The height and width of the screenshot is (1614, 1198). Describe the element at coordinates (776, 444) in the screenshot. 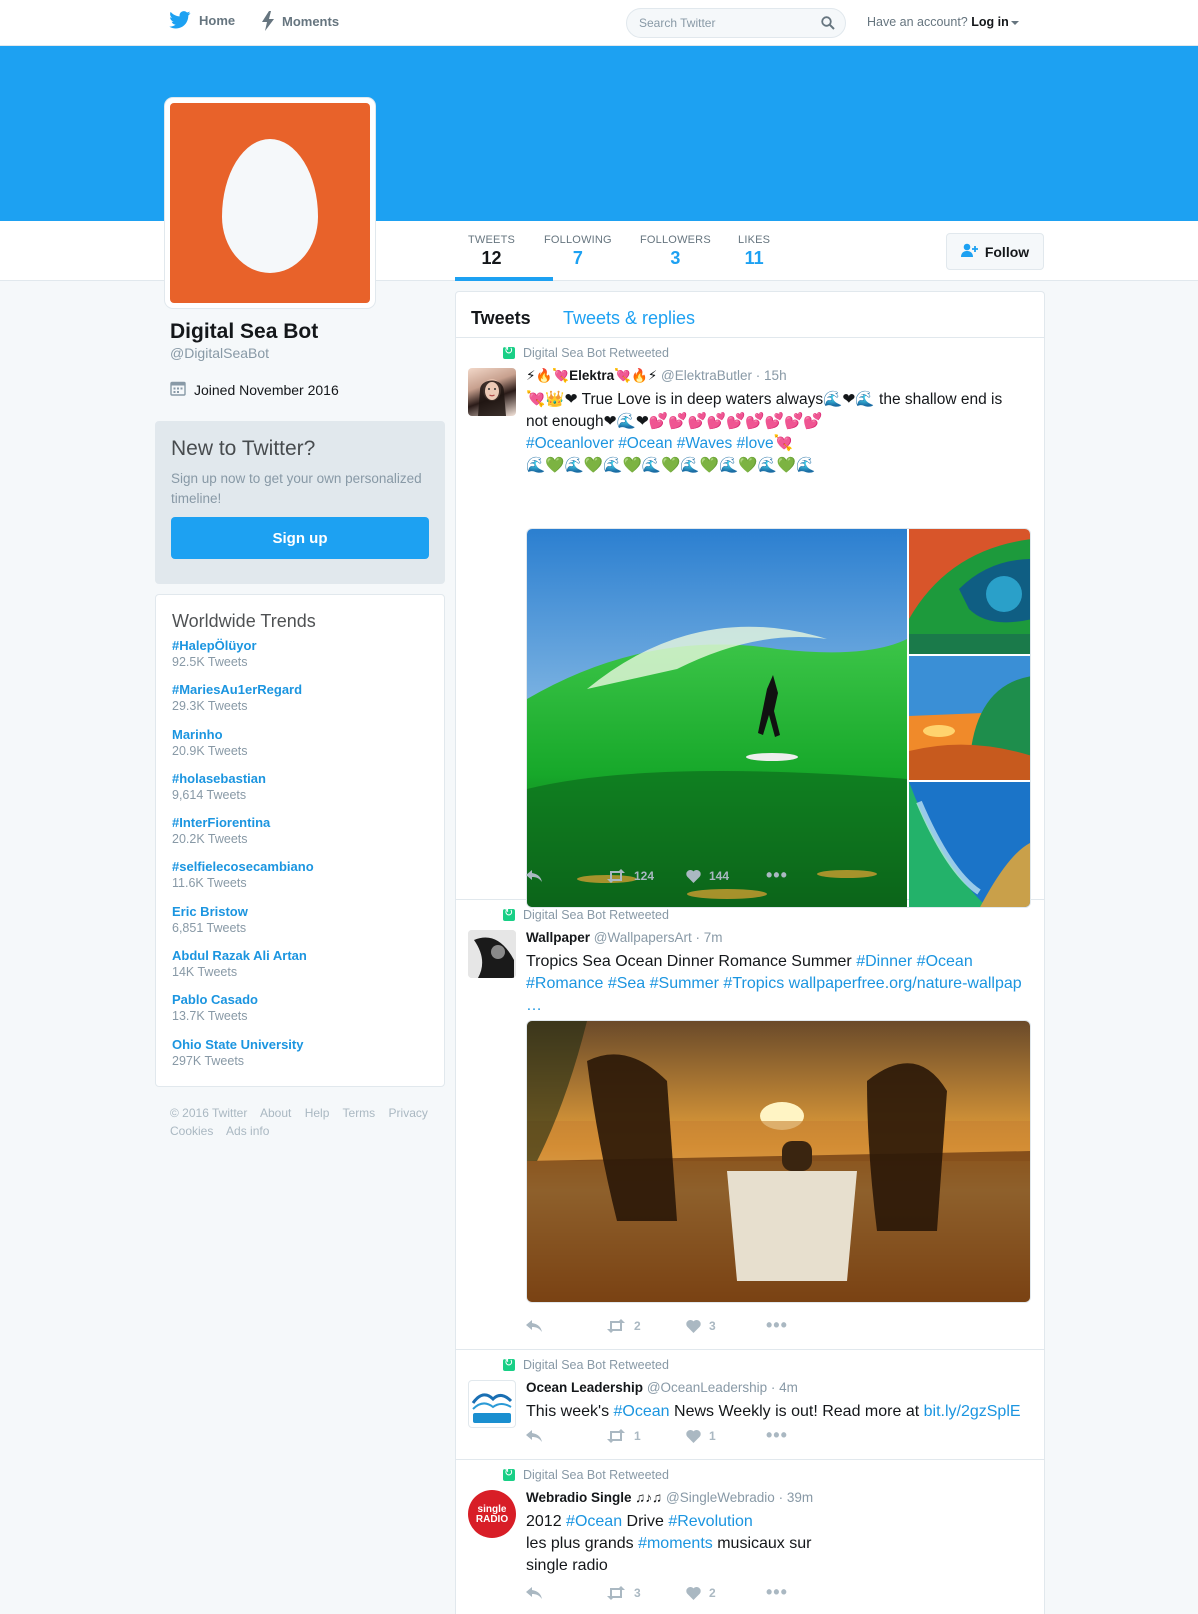

I see `tweet-hashtags: #Oceanlover #Ocean #Waves #love💘` at that location.